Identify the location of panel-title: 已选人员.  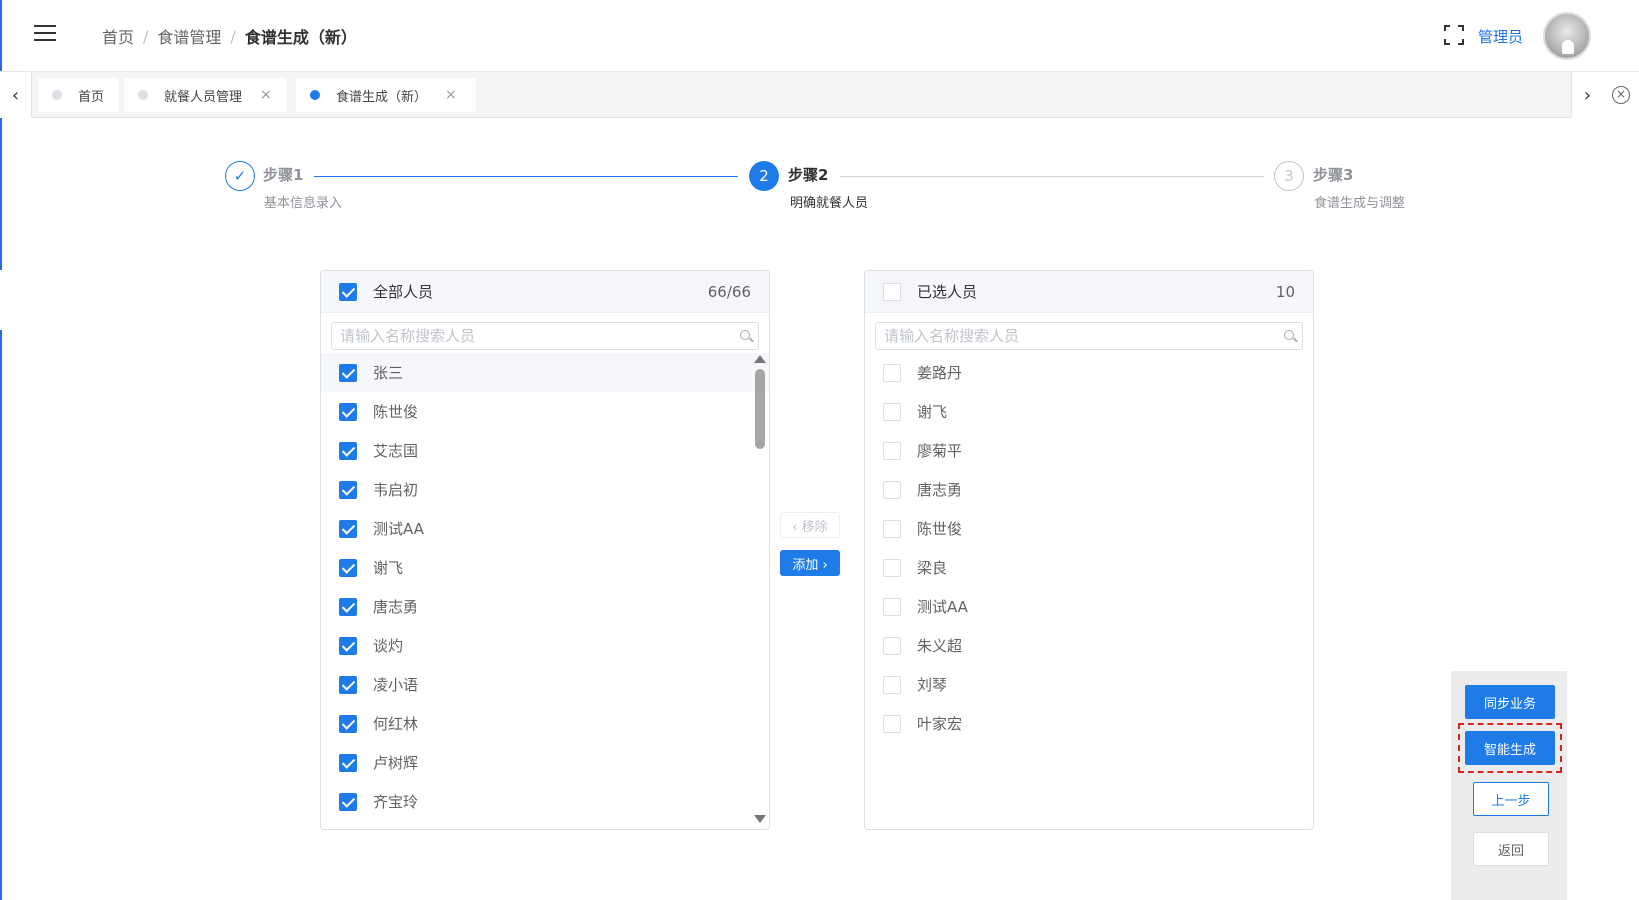
(947, 292).